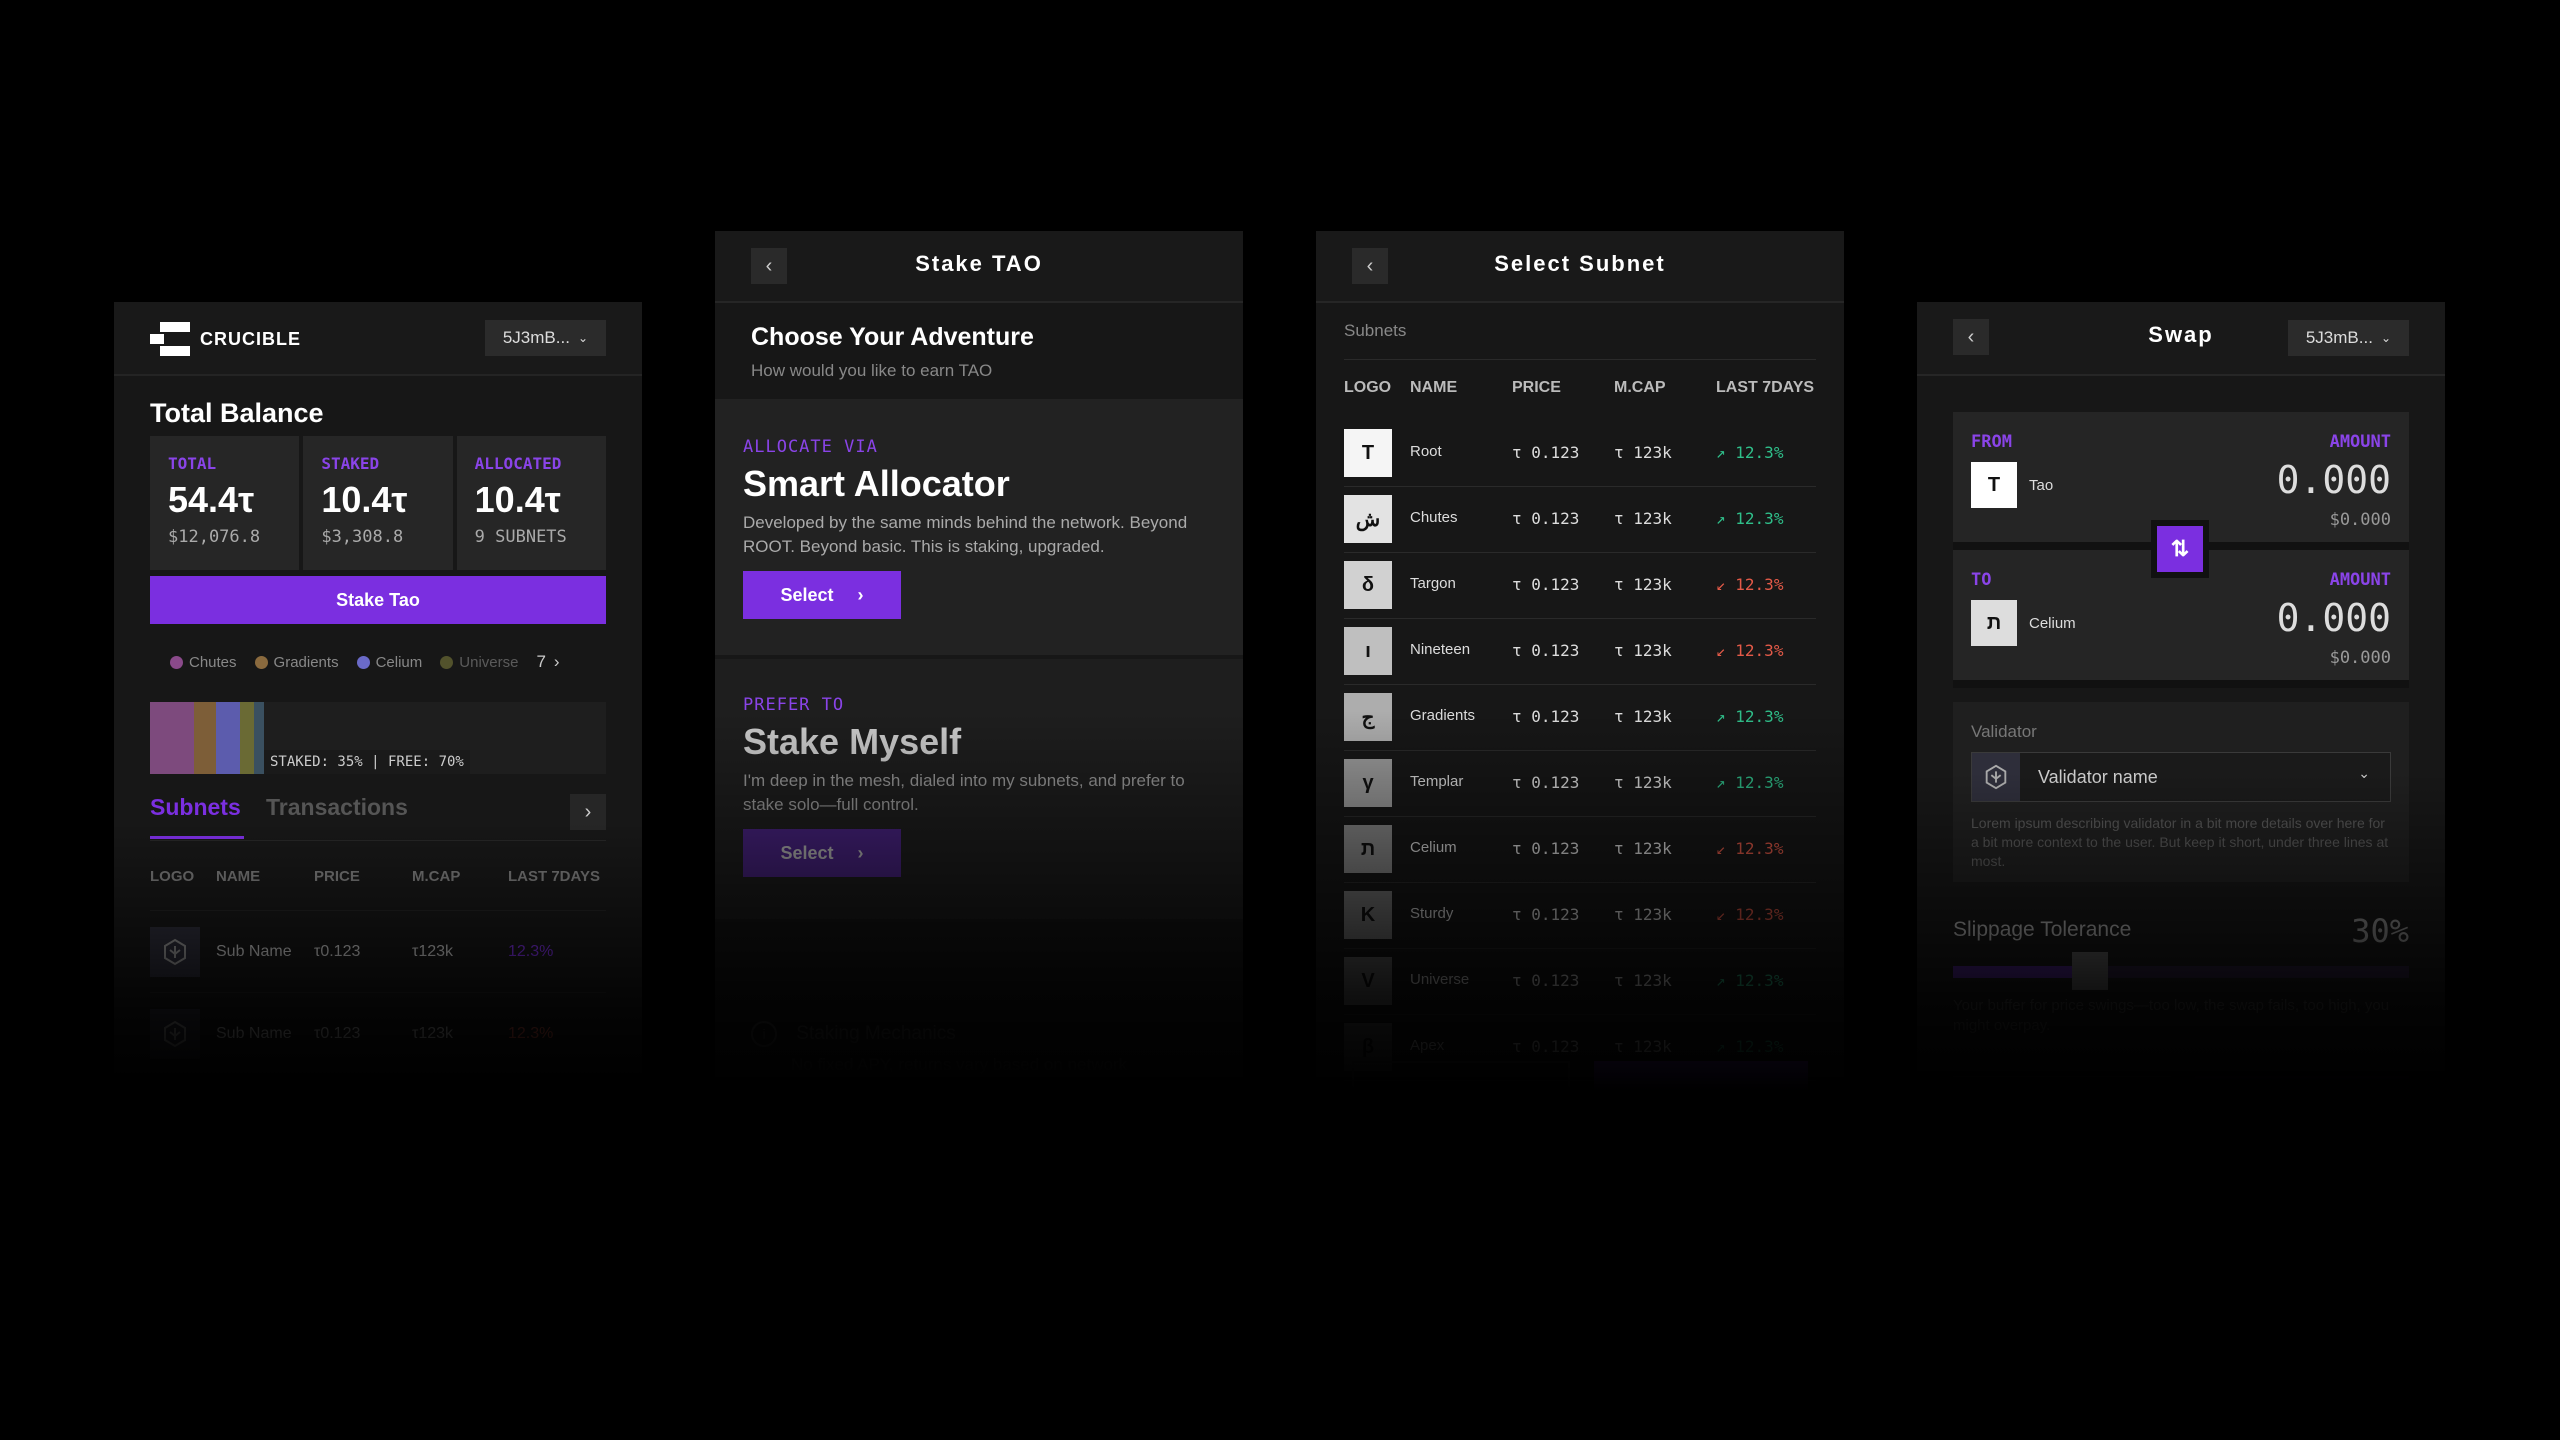 The width and height of the screenshot is (2560, 1440). I want to click on token-selector: T Tao, so click(2012, 485).